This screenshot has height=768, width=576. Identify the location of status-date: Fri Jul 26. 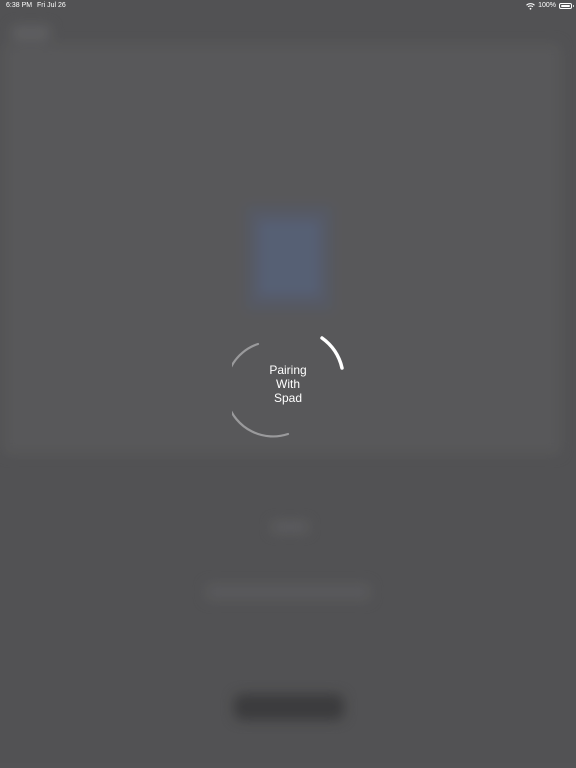
(51, 5).